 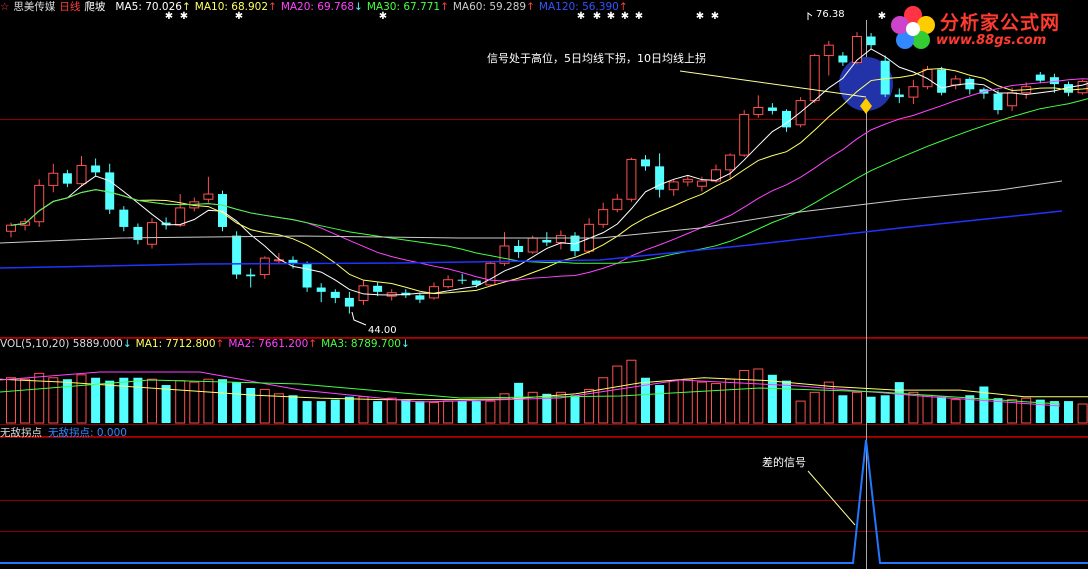 I want to click on vol-ma3-arrow: ↓, so click(x=405, y=344).